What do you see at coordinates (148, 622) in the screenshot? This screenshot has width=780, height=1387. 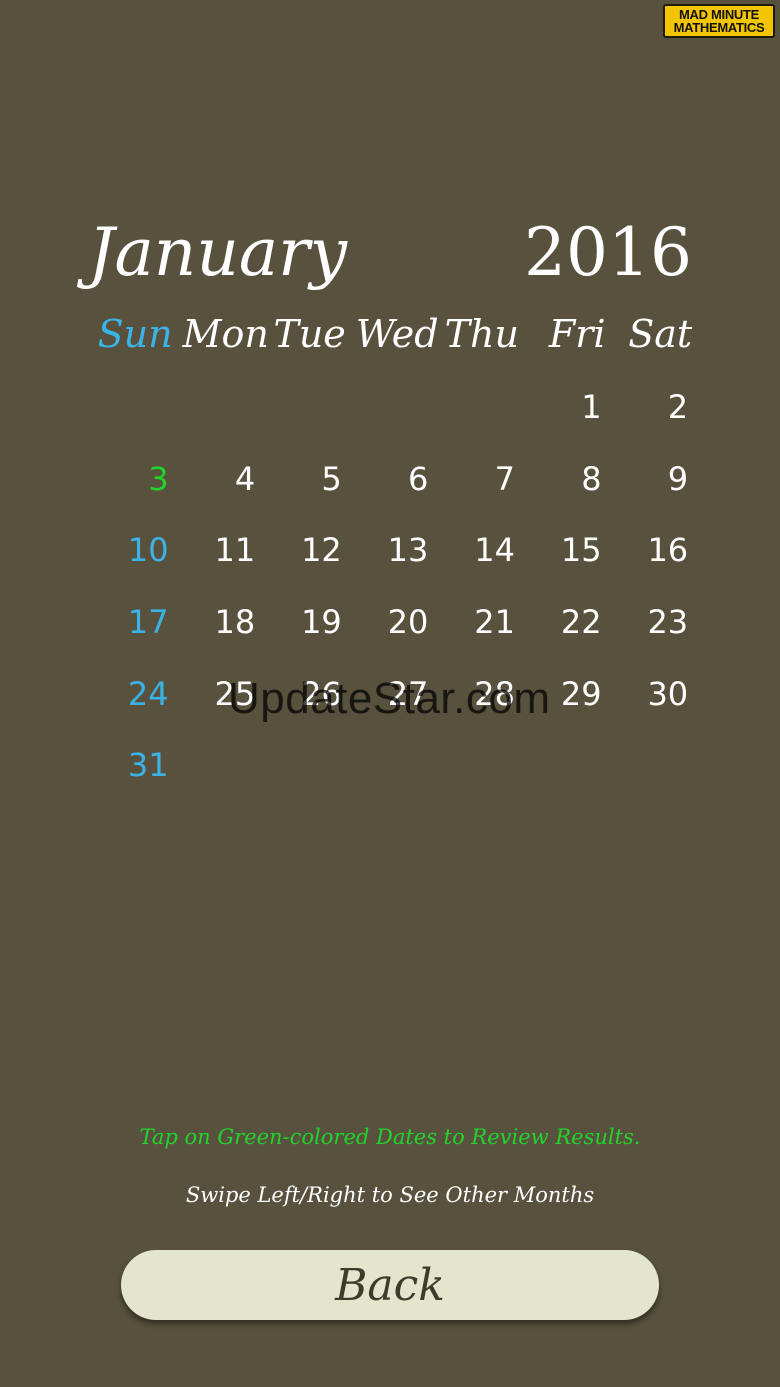 I see `date-cell: 17` at bounding box center [148, 622].